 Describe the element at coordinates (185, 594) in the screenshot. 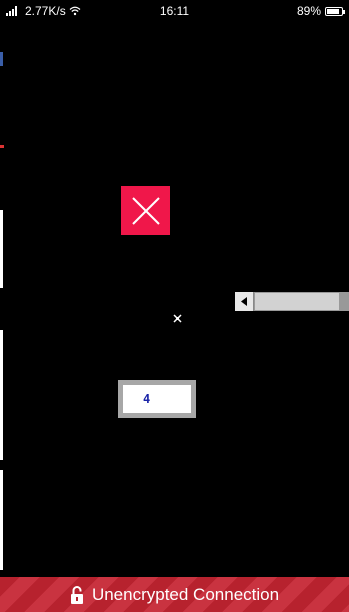

I see `banner-text: Unencrypted Connection` at that location.